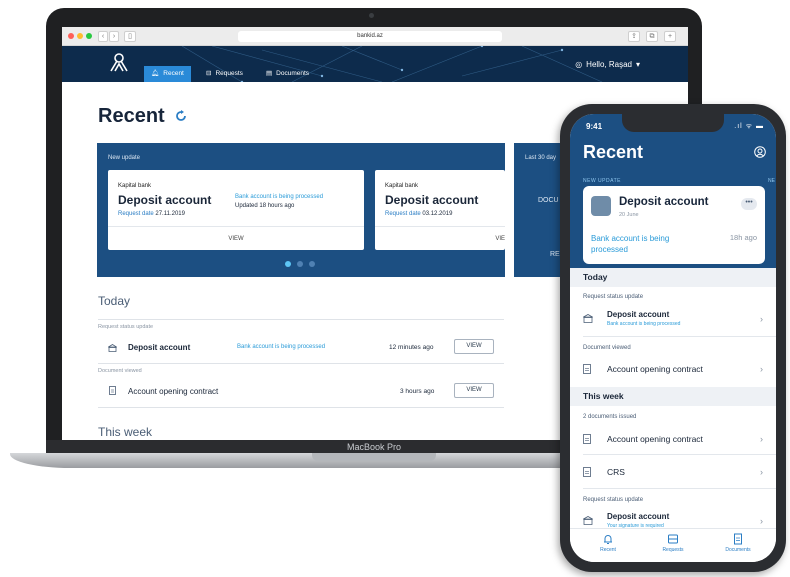 The image size is (790, 577). What do you see at coordinates (608, 539) in the screenshot?
I see `bell-icon` at bounding box center [608, 539].